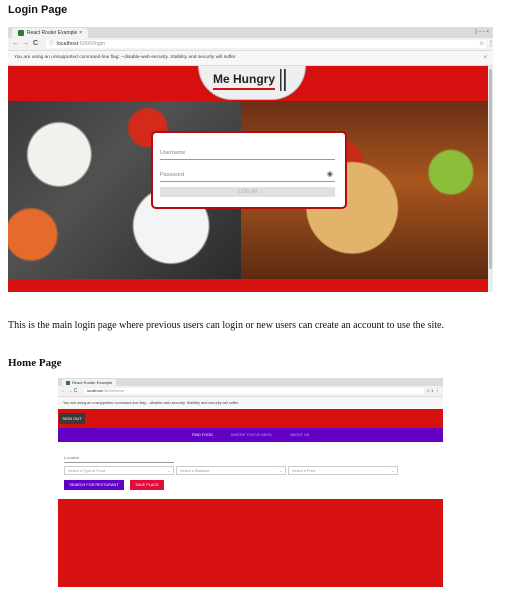 The width and height of the screenshot is (512, 607). I want to click on logo-text: Me Hungry, so click(244, 79).